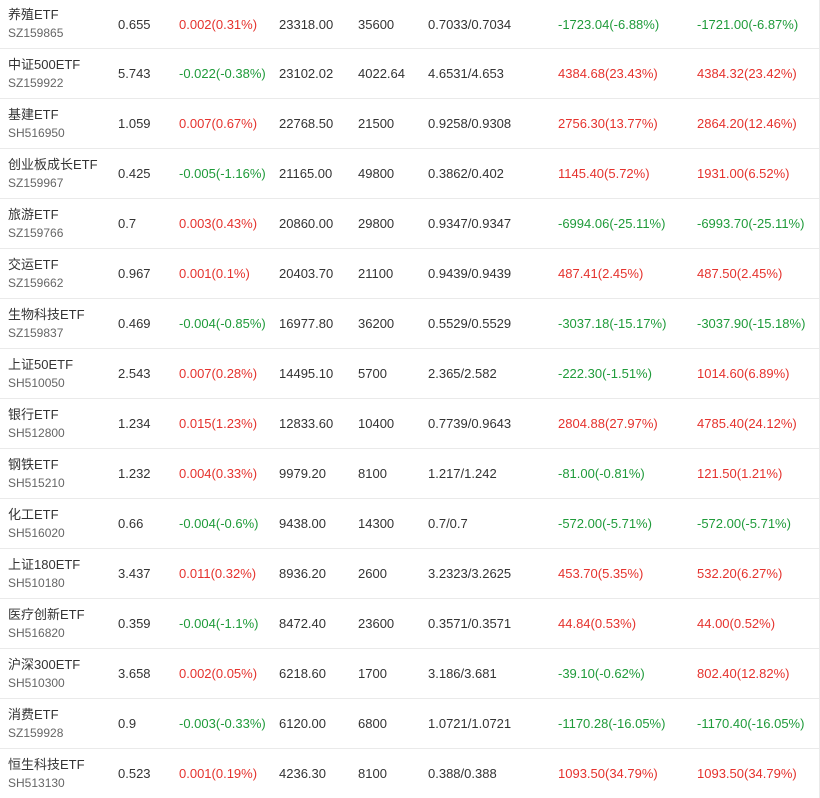 The width and height of the screenshot is (820, 798). What do you see at coordinates (743, 673) in the screenshot?
I see `total-profit-cell: 802.40(12.82%)` at bounding box center [743, 673].